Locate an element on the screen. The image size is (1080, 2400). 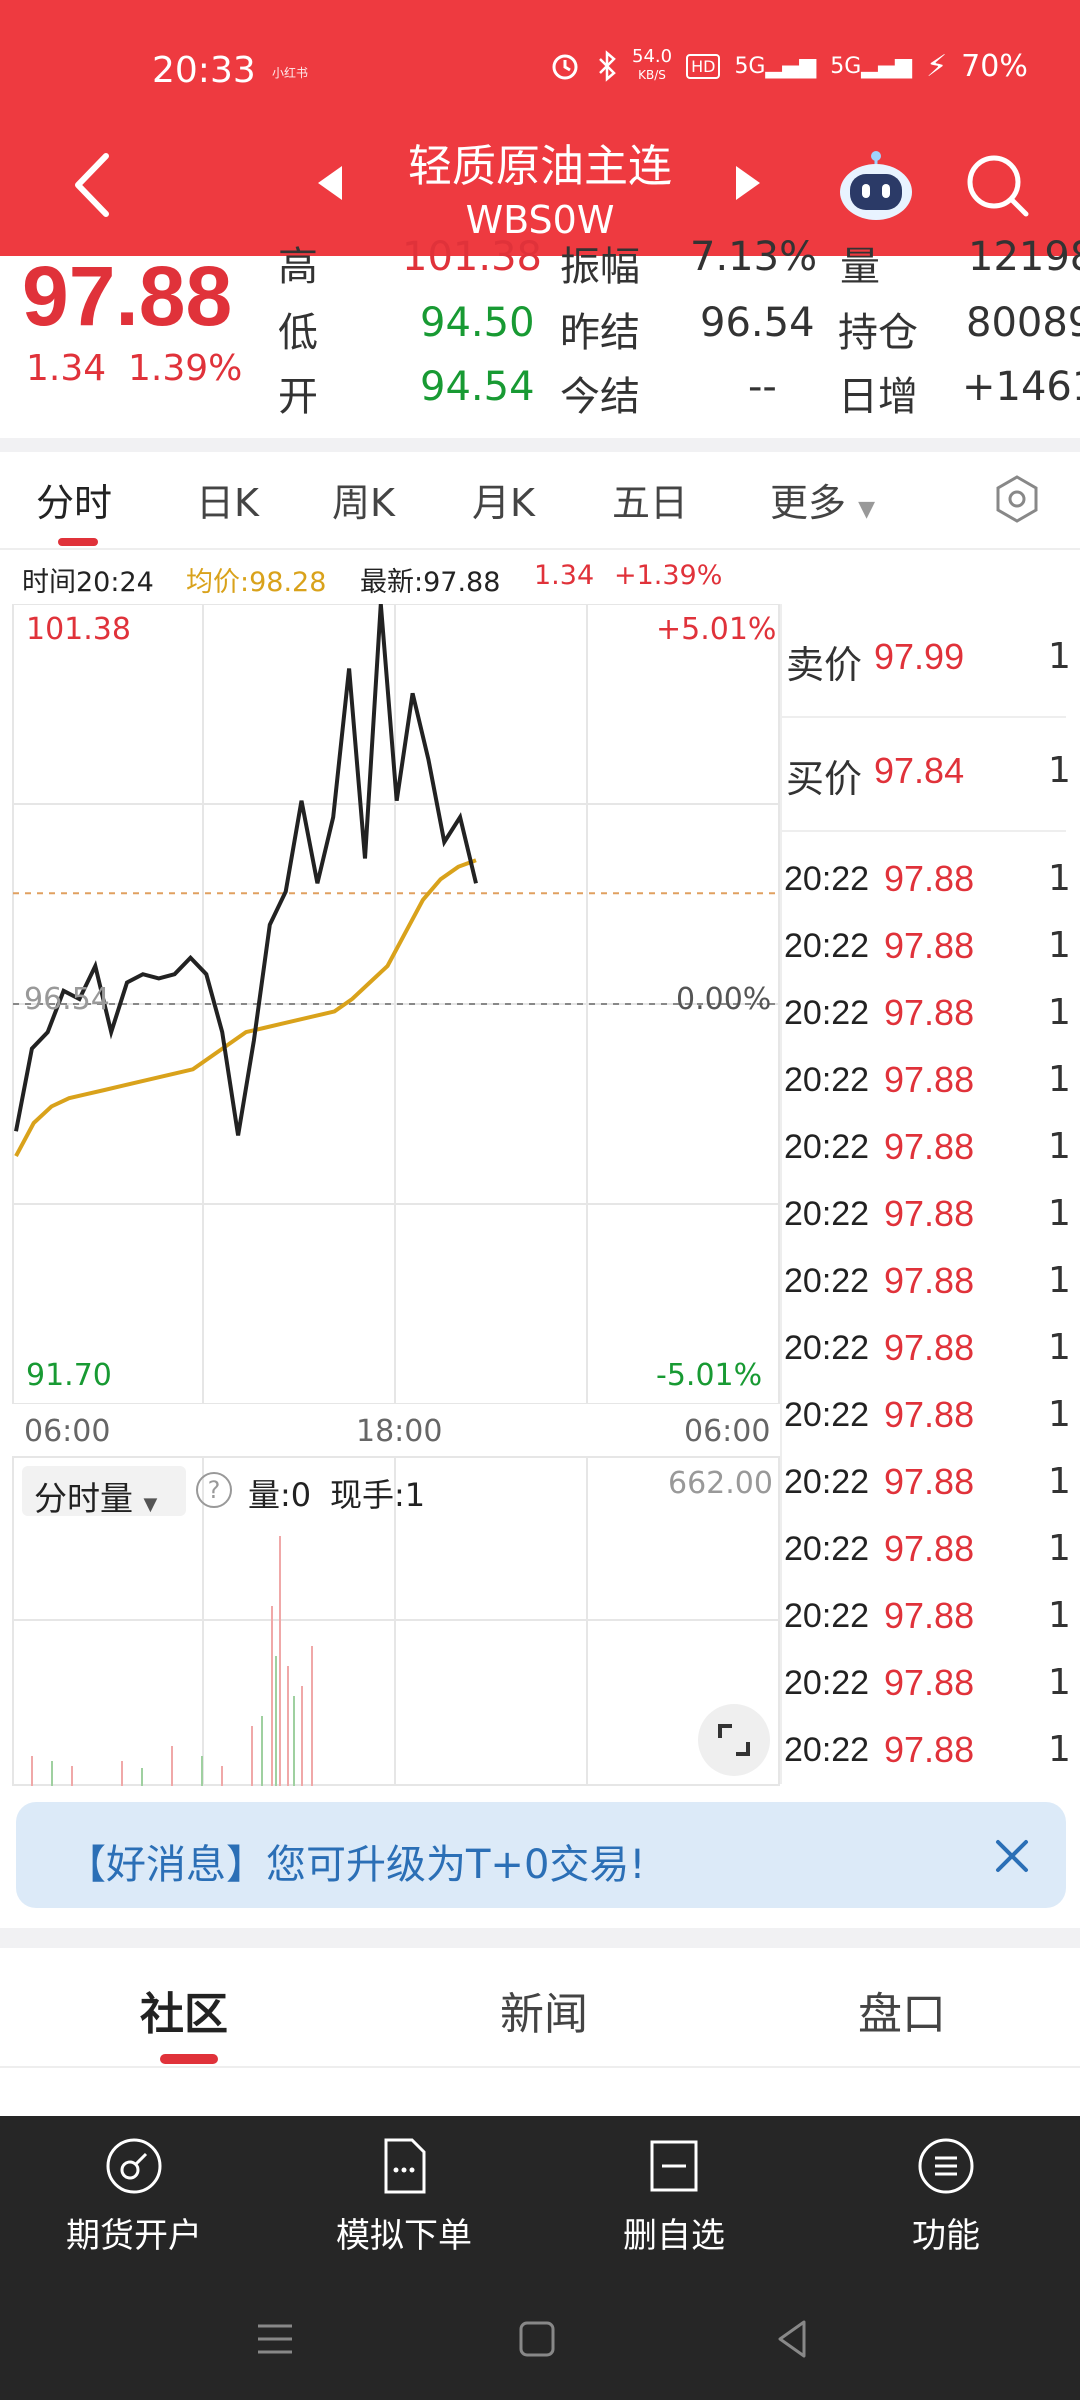
status-app-tag: 小红书 is located at coordinates (290, 73).